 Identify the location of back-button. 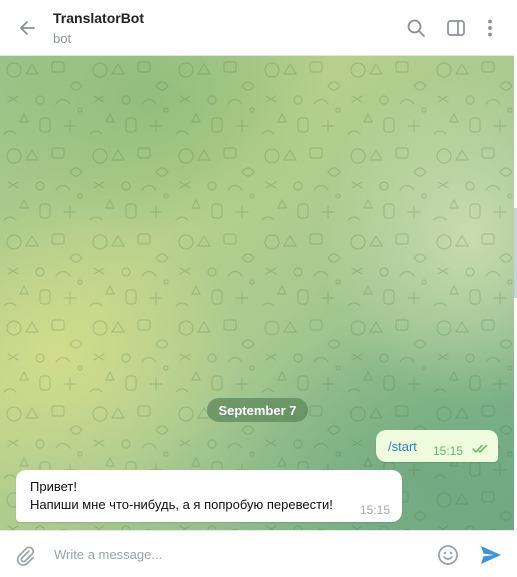
(28, 28).